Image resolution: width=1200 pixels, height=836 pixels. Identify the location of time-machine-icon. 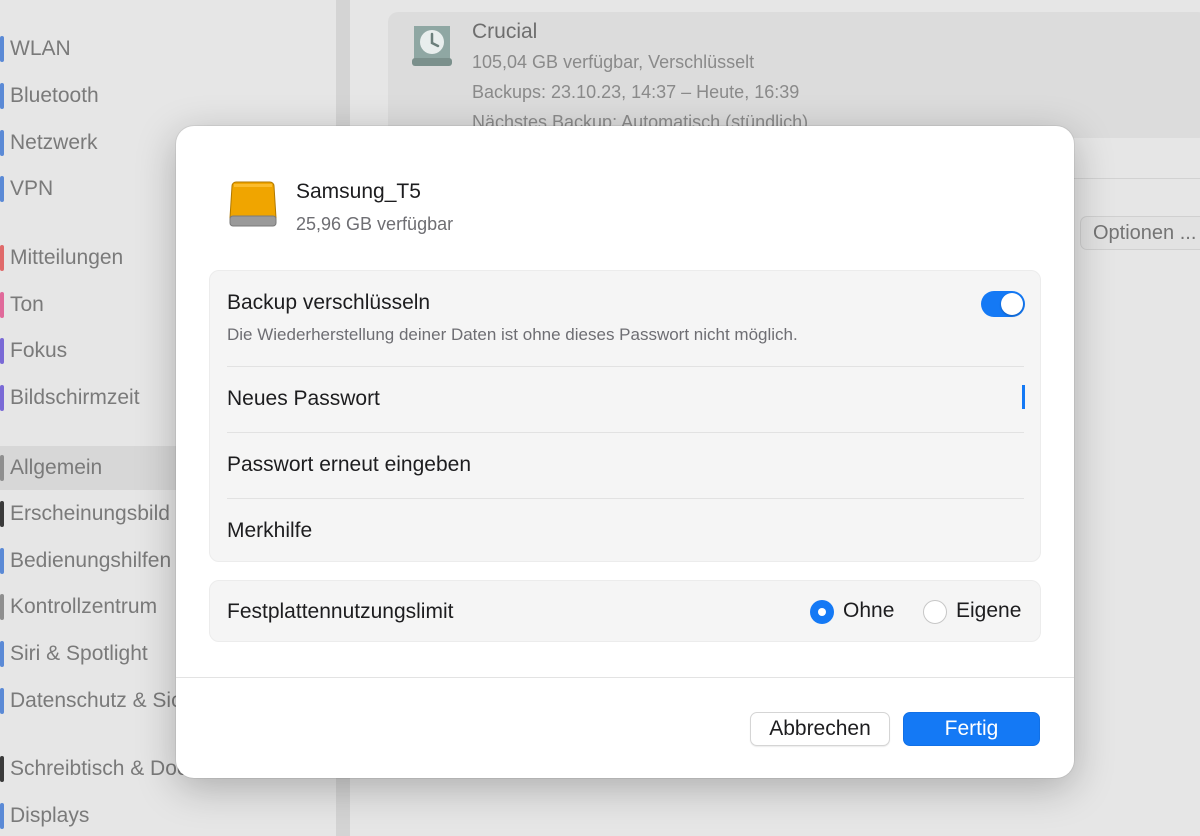
(432, 46).